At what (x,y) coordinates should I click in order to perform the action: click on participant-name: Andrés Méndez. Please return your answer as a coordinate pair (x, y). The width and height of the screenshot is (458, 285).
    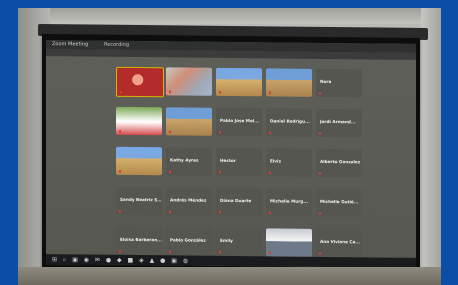
    Looking at the image, I should click on (188, 200).